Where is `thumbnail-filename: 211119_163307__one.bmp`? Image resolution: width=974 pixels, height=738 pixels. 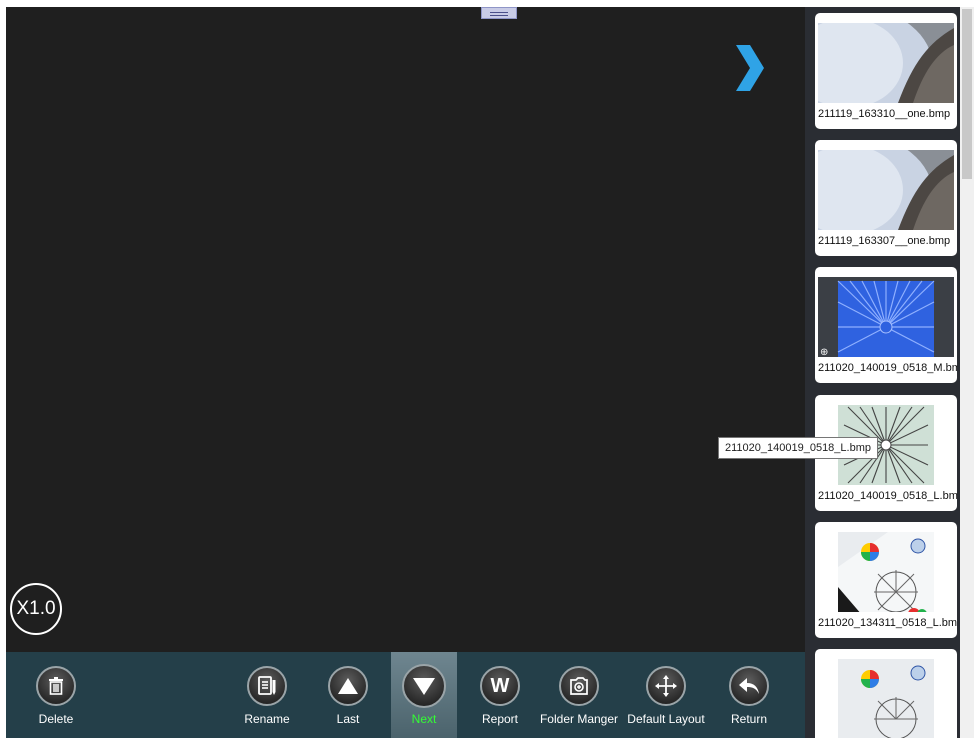 thumbnail-filename: 211119_163307__one.bmp is located at coordinates (884, 241).